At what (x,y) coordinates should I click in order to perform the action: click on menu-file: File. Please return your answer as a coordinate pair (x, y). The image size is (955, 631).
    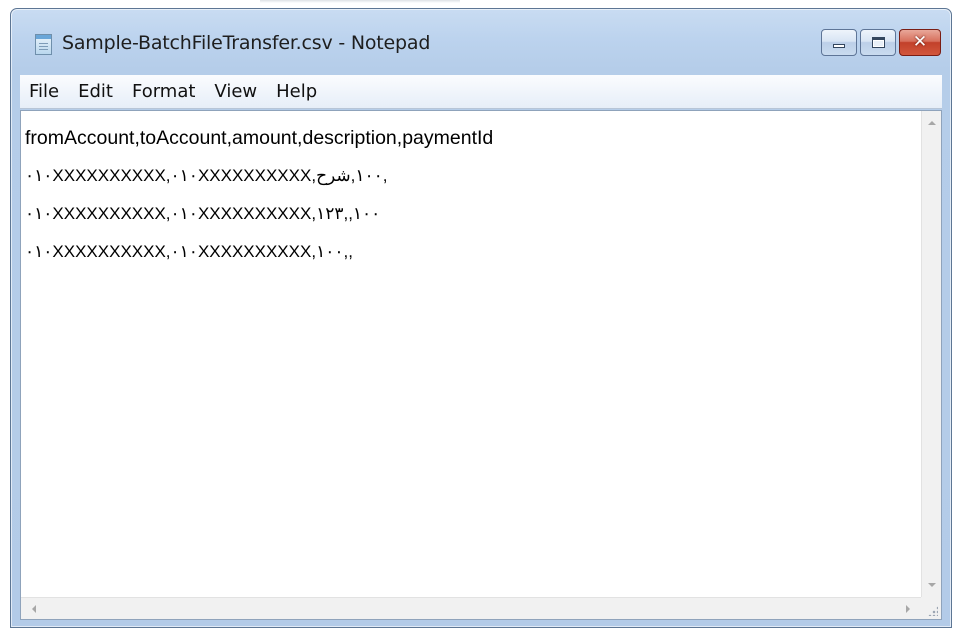
    Looking at the image, I should click on (44, 92).